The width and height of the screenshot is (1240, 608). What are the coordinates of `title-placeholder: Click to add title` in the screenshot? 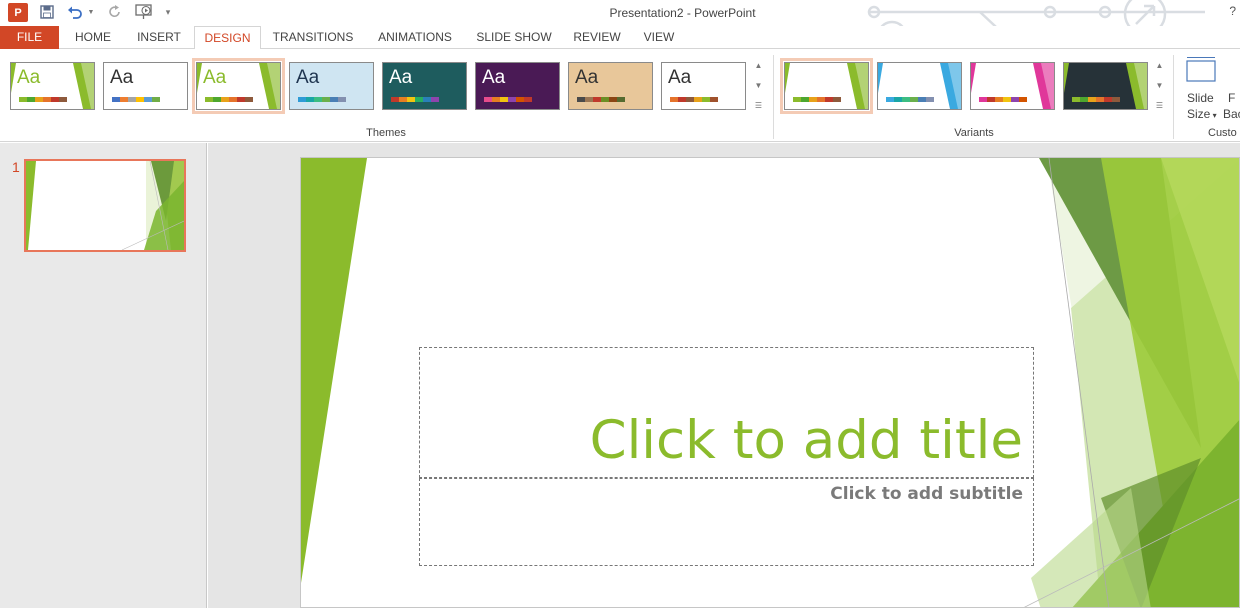 It's located at (726, 412).